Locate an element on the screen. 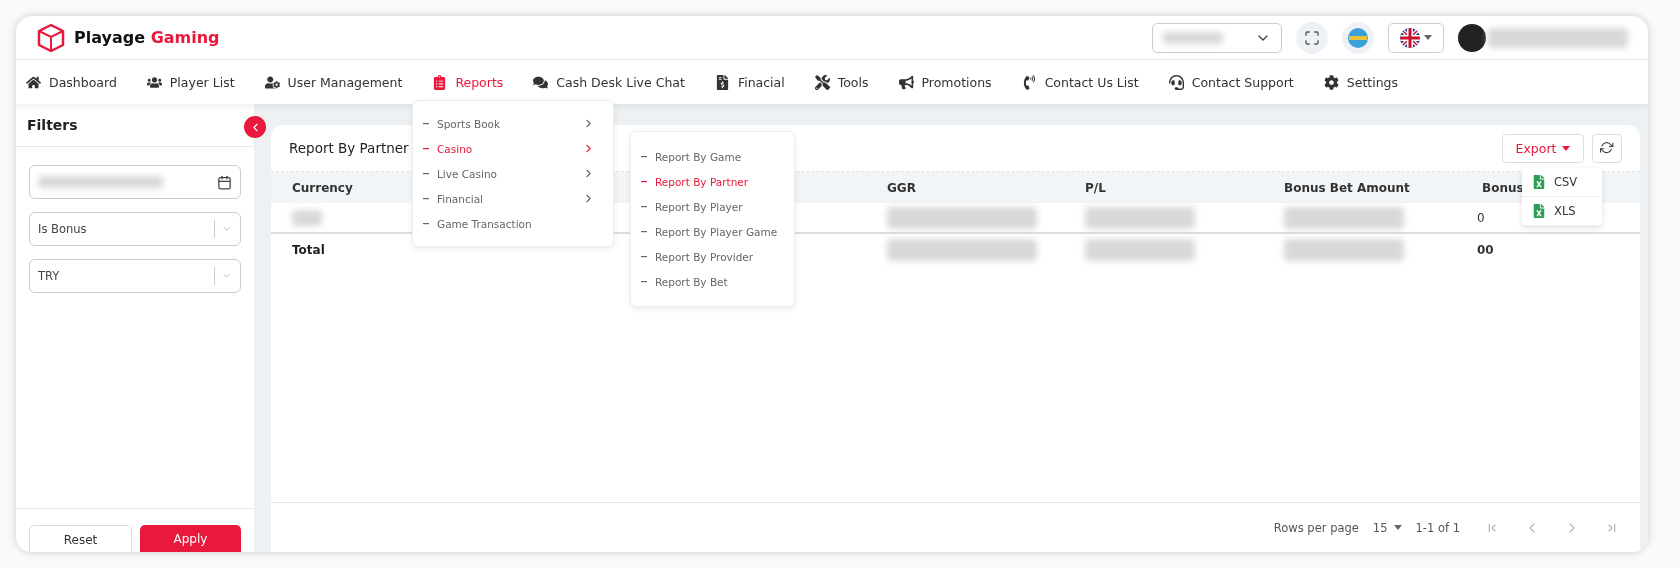 The height and width of the screenshot is (568, 1680). brand-name: Playage Gaming is located at coordinates (147, 37).